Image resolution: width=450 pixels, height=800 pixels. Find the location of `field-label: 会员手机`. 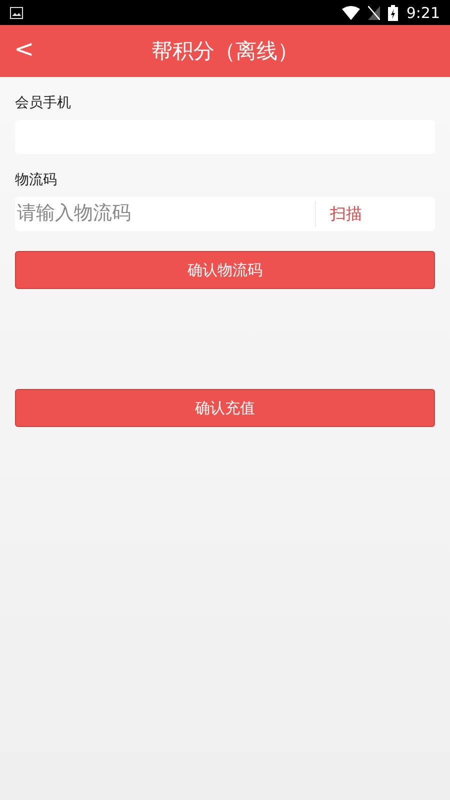

field-label: 会员手机 is located at coordinates (43, 103).